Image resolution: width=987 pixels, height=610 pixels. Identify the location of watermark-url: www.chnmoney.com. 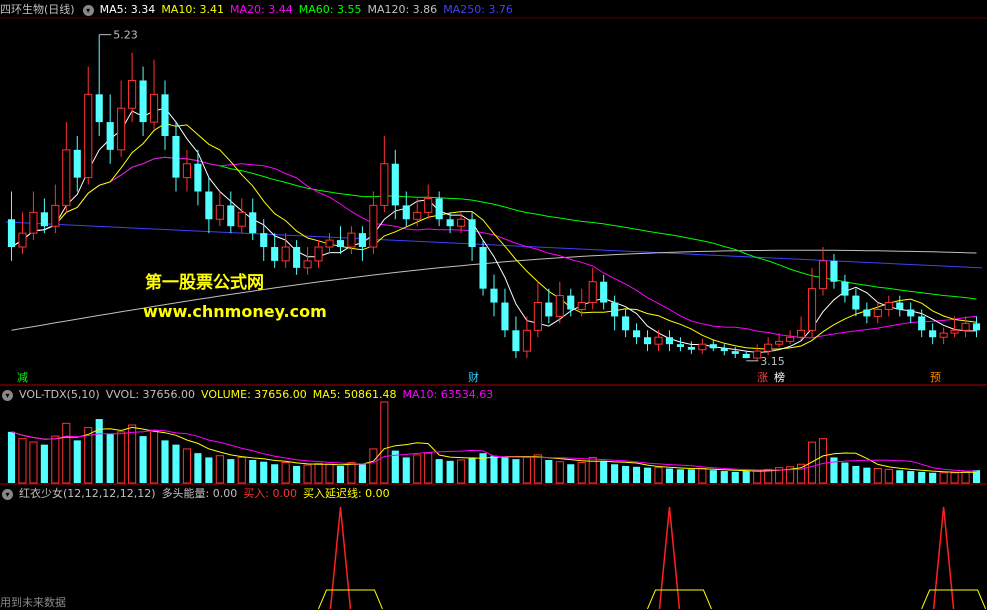
(235, 311).